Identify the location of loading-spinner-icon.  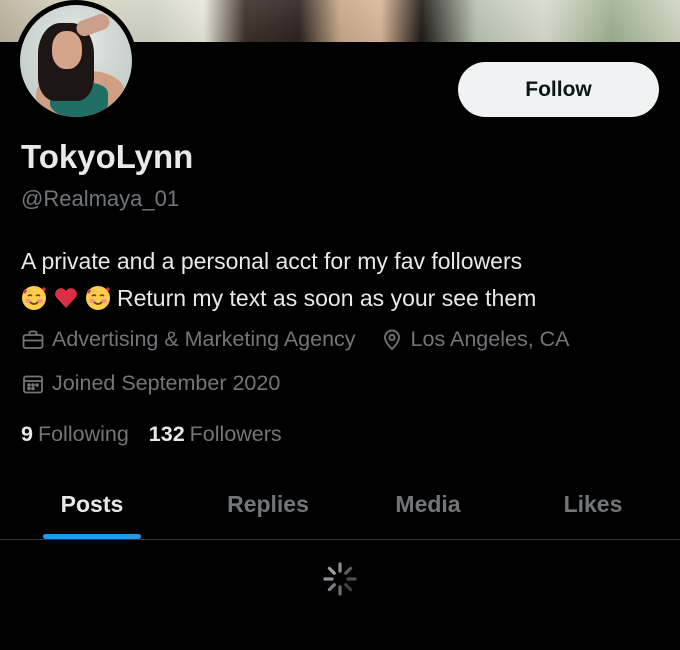
(340, 579).